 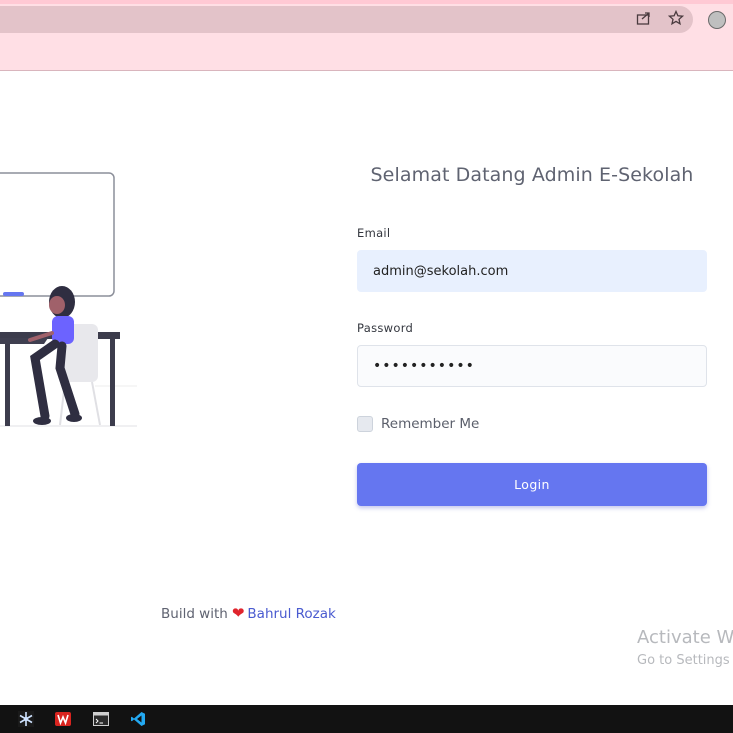 What do you see at coordinates (683, 660) in the screenshot?
I see `activation-watermark-subtitle: Go to Settings` at bounding box center [683, 660].